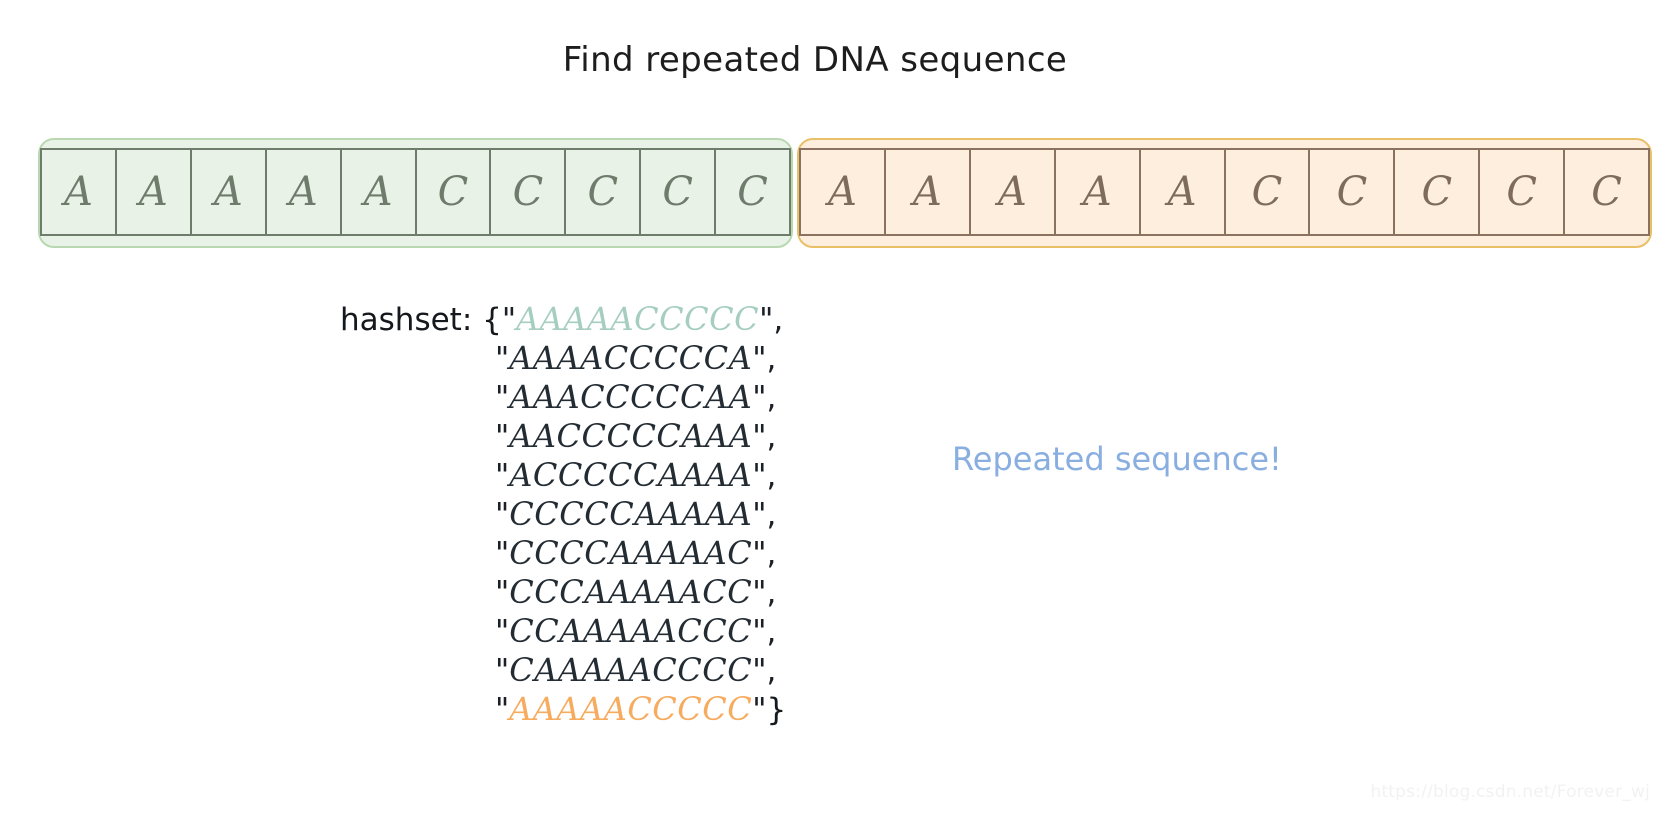 This screenshot has height=818, width=1674. I want to click on hashset-entry-value: CCAAAAACCC, so click(631, 631).